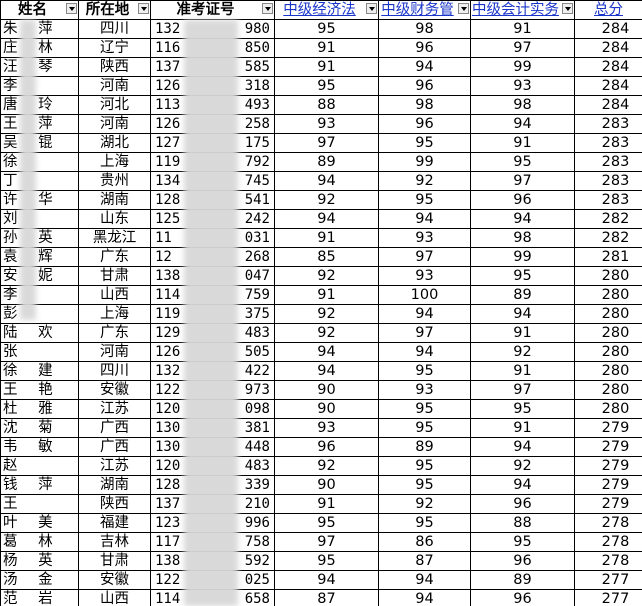 This screenshot has width=642, height=606. I want to click on cell-mgmt: 94, so click(424, 580).